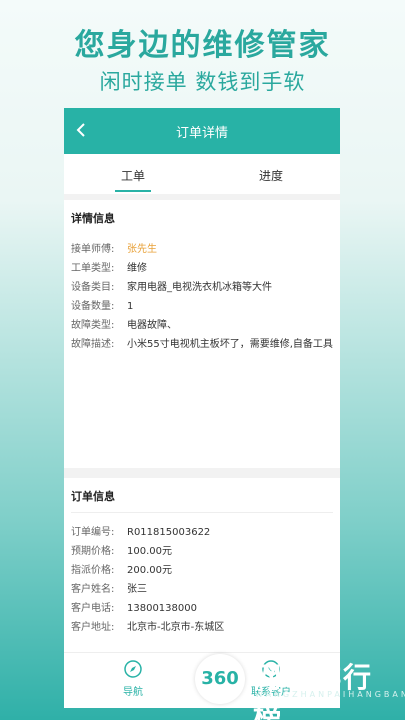 The width and height of the screenshot is (405, 720). What do you see at coordinates (93, 627) in the screenshot?
I see `order-key: 客户地址:` at bounding box center [93, 627].